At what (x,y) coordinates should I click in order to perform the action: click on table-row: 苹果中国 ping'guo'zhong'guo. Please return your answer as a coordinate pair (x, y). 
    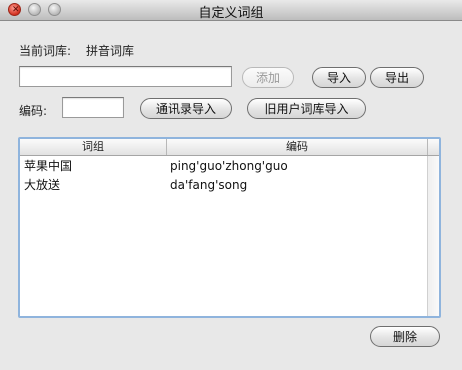
    Looking at the image, I should click on (223, 166).